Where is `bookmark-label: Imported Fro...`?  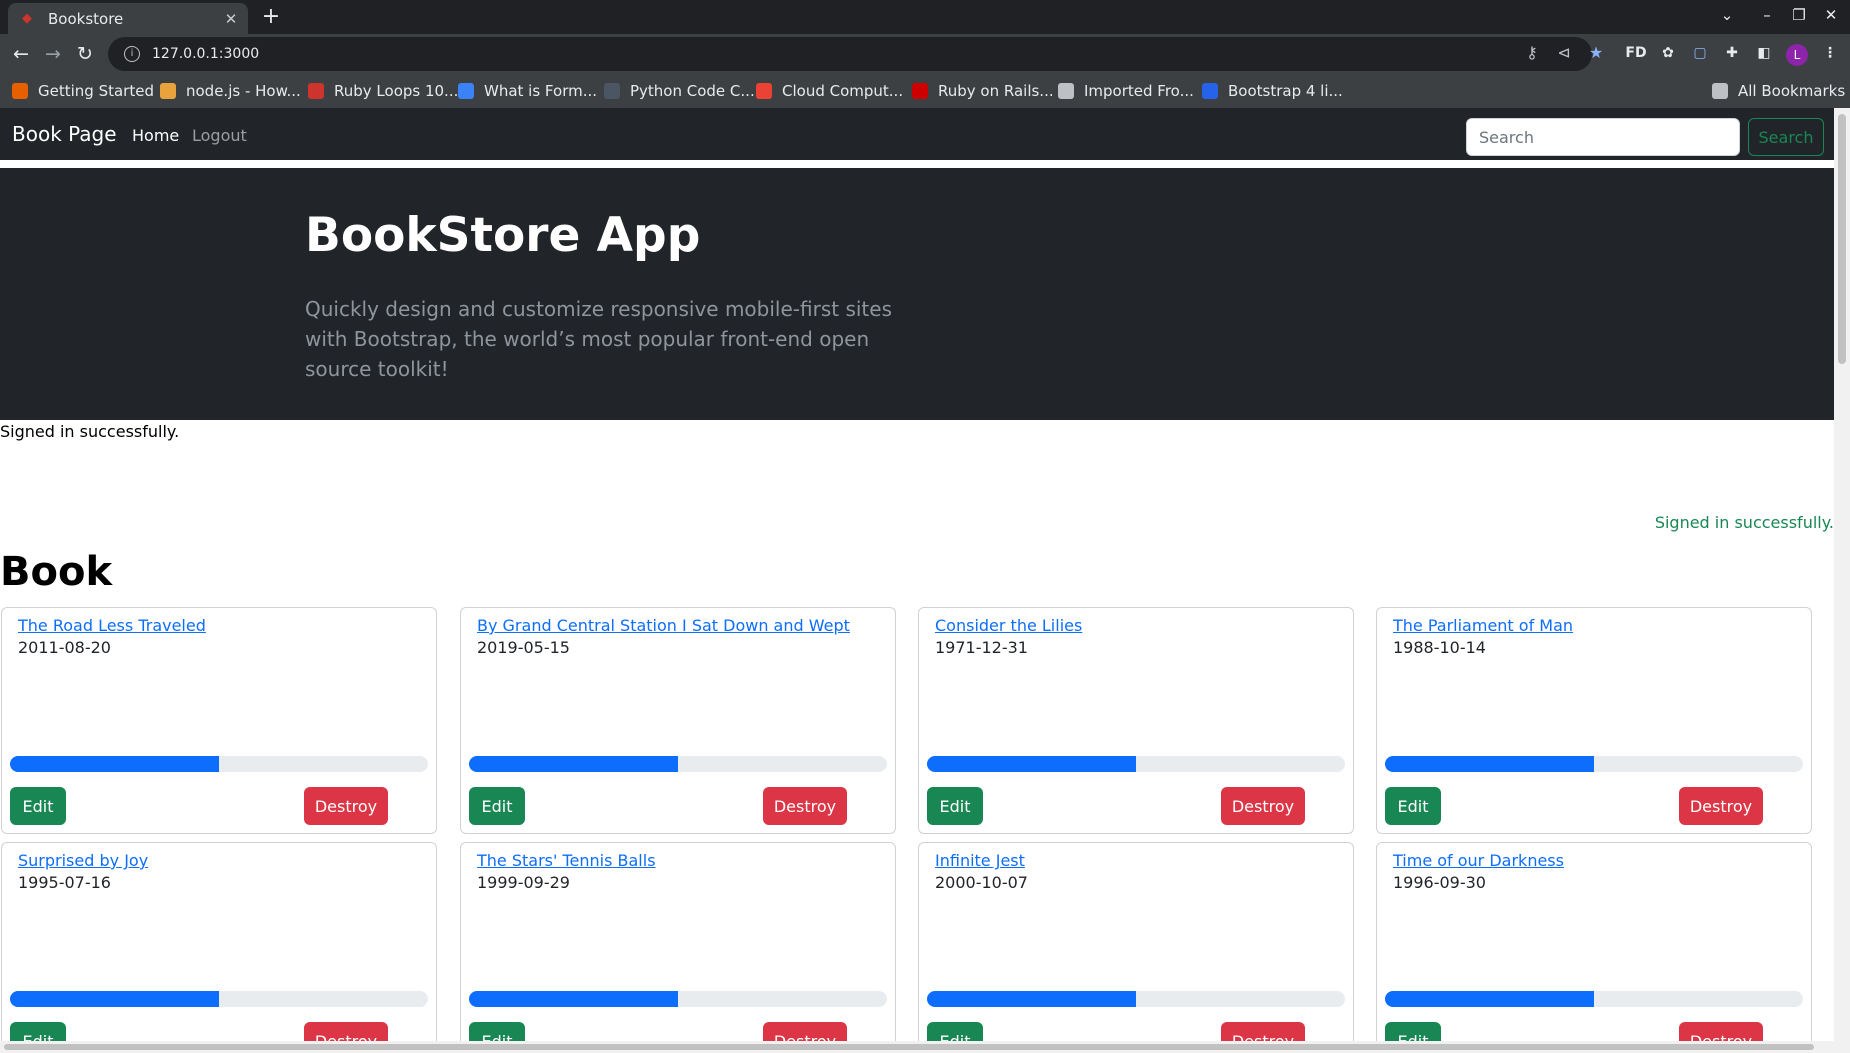 bookmark-label: Imported Fro... is located at coordinates (1139, 91).